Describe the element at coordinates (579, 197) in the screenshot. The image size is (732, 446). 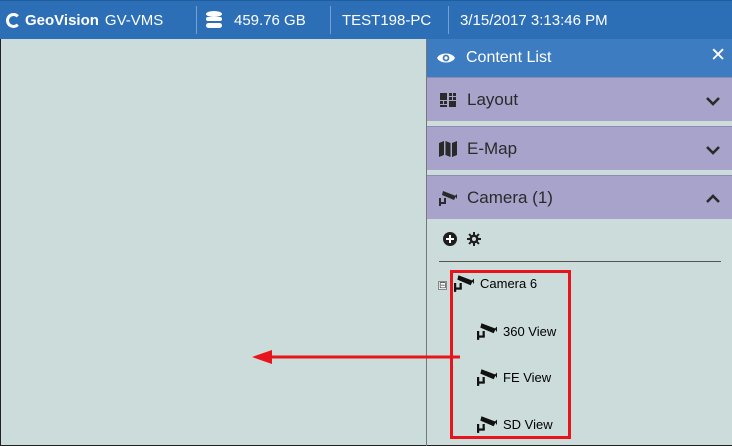
I see `section-camera: Camera (1)` at that location.